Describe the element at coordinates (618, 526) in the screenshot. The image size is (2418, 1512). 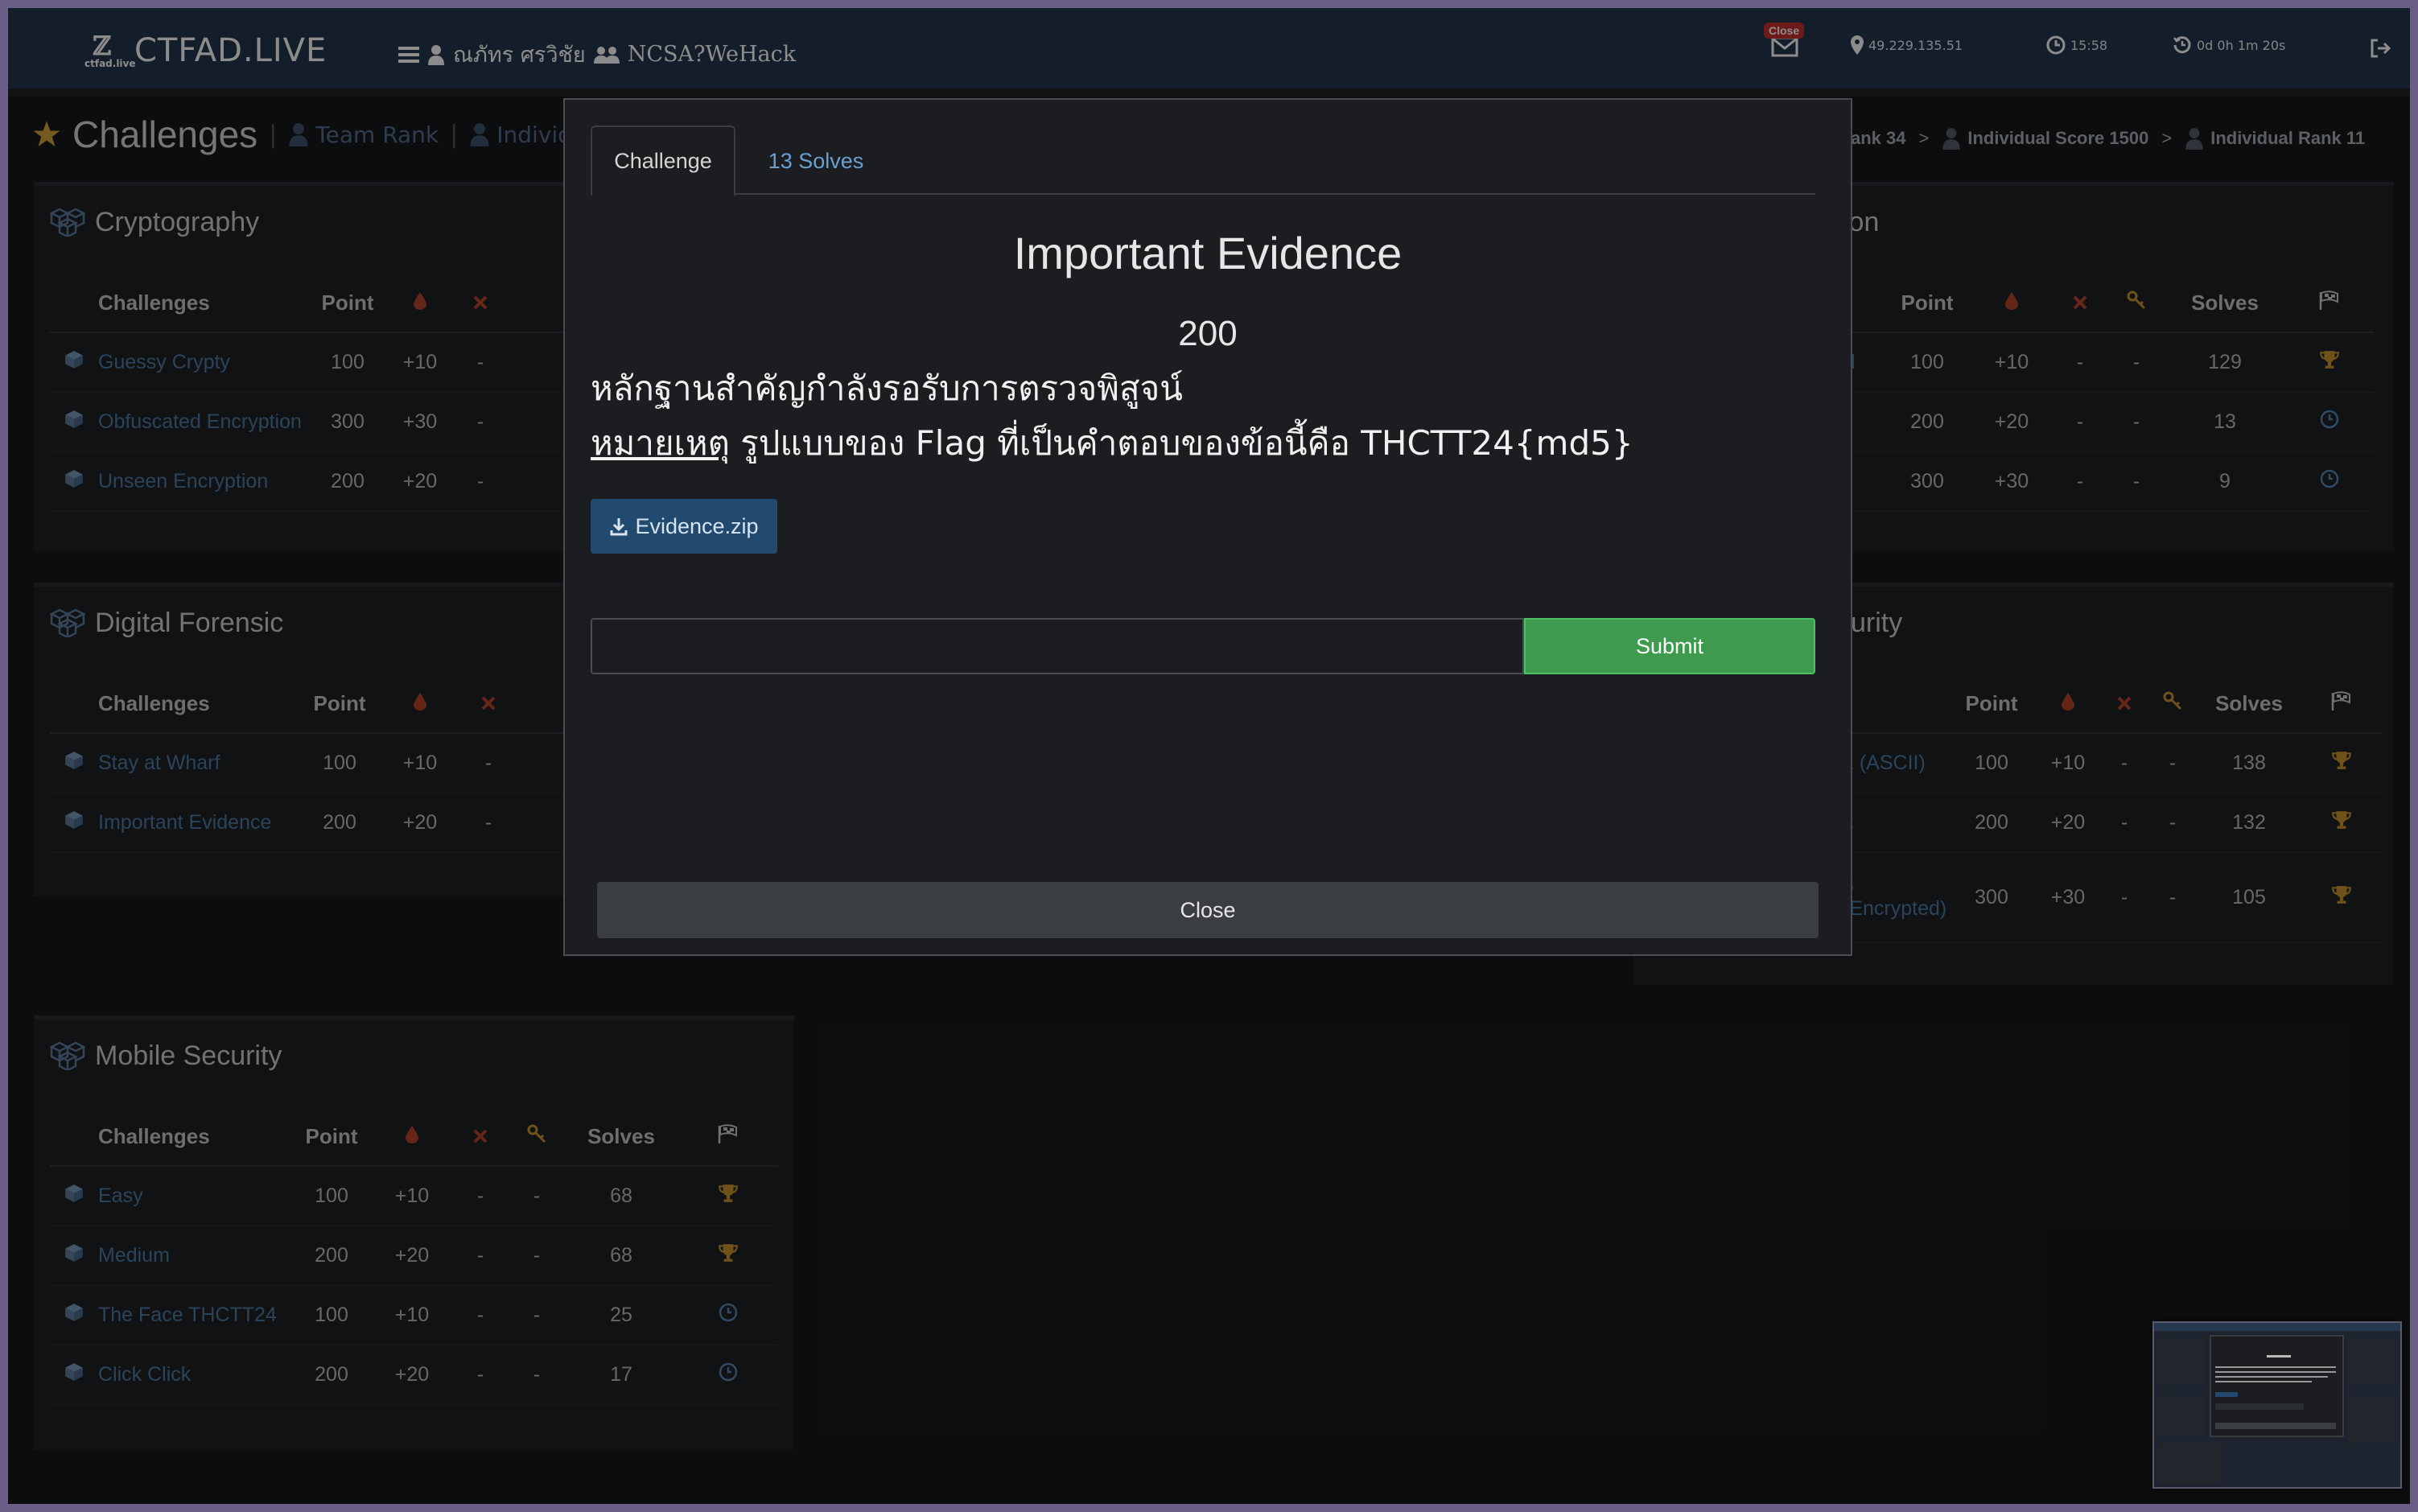
I see `download-icon` at that location.